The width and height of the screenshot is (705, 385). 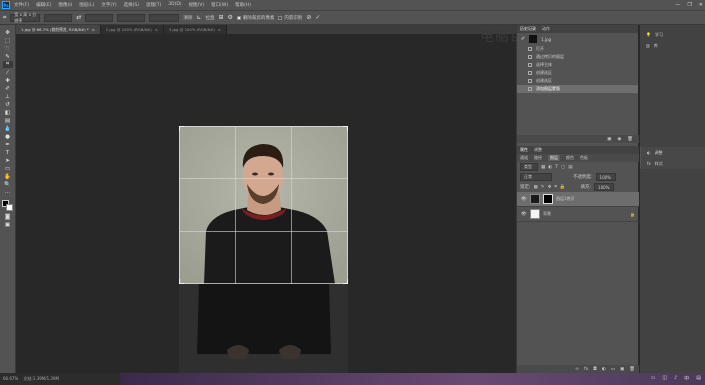 What do you see at coordinates (543, 187) in the screenshot?
I see `lock-paint-icon: ✎` at bounding box center [543, 187].